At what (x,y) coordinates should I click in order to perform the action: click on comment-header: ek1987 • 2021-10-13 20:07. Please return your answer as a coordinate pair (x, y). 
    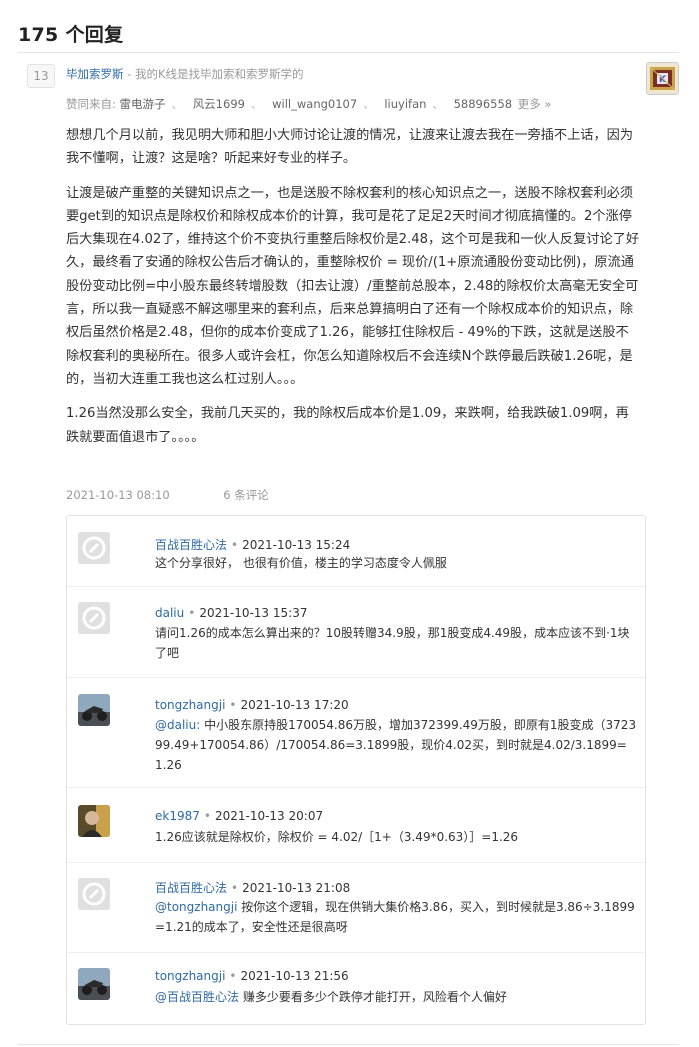
    Looking at the image, I should click on (239, 816).